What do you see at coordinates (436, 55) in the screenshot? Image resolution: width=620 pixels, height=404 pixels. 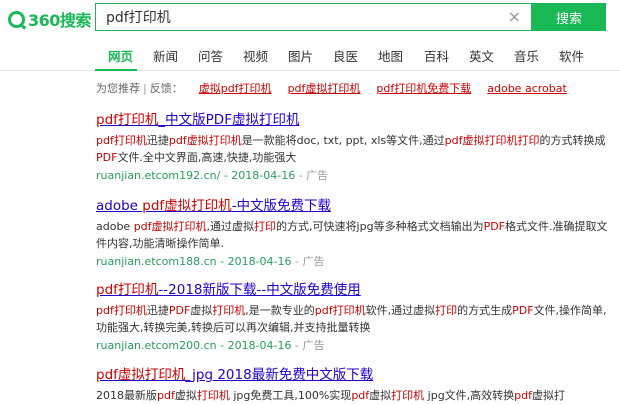 I see `tab-baike: 百科` at bounding box center [436, 55].